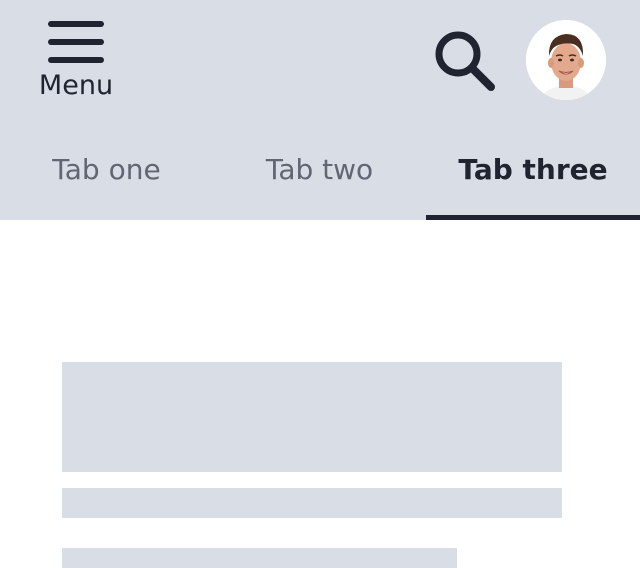 This screenshot has height=568, width=640. I want to click on tab-label: Tab two, so click(319, 169).